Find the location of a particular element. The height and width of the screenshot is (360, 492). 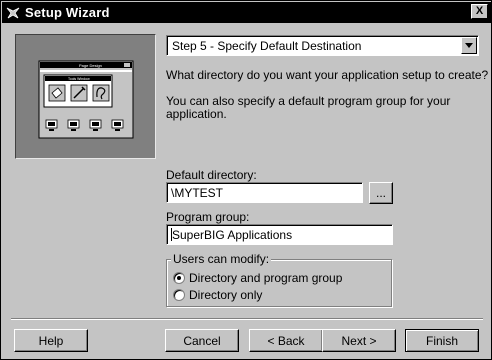

mini-window-title: Page Design is located at coordinates (90, 65).